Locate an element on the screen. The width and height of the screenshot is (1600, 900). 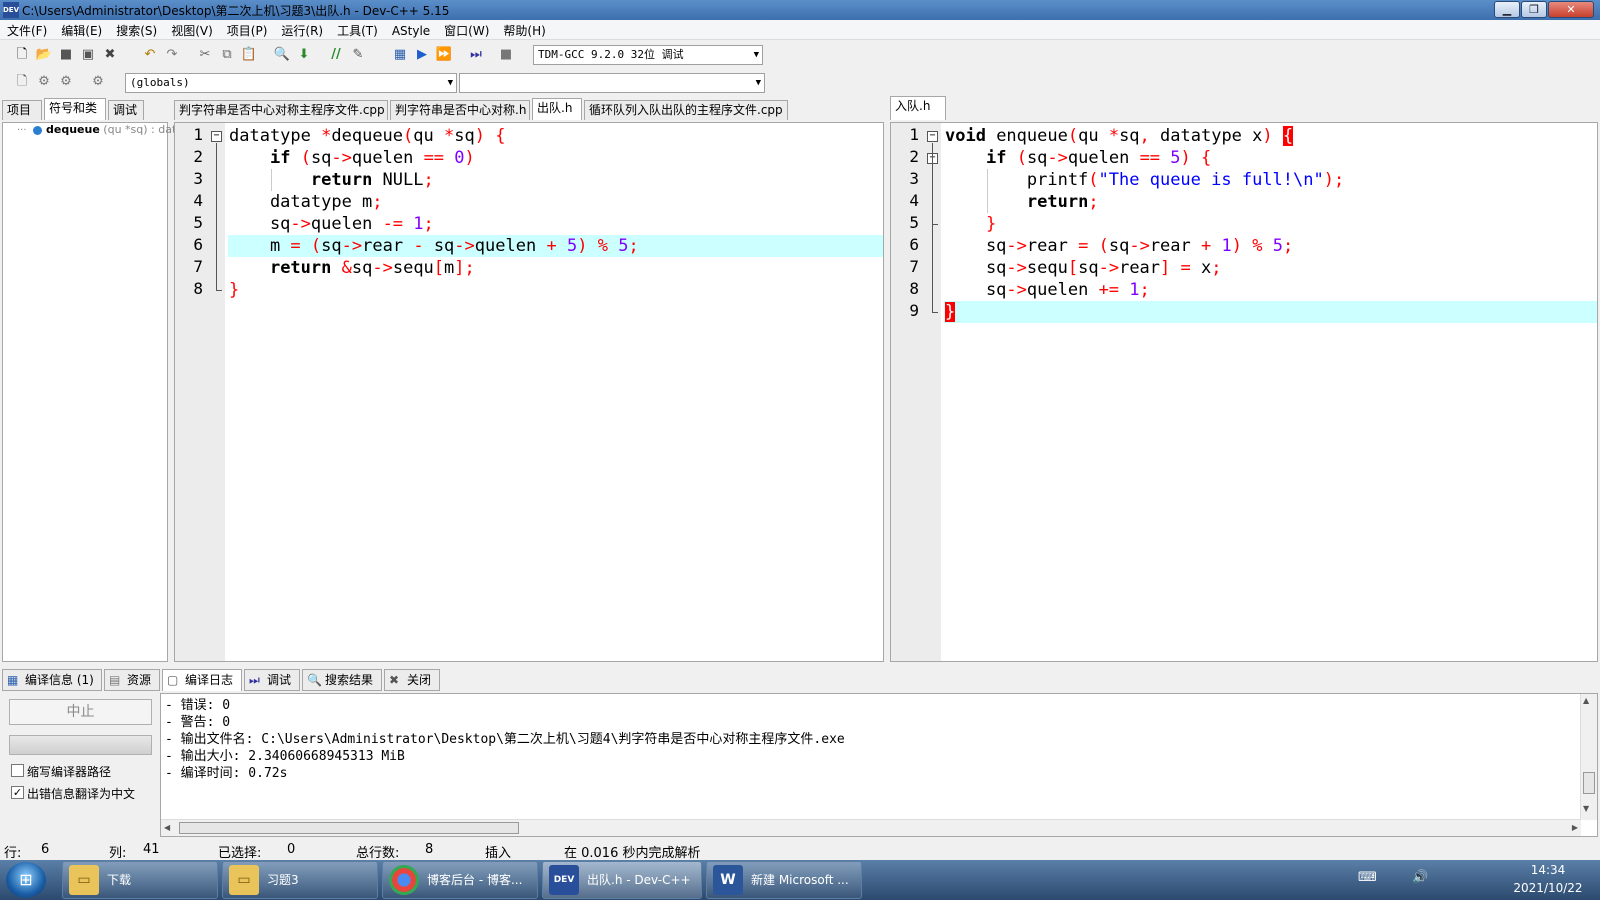
stop-button: 中止 is located at coordinates (80, 712).